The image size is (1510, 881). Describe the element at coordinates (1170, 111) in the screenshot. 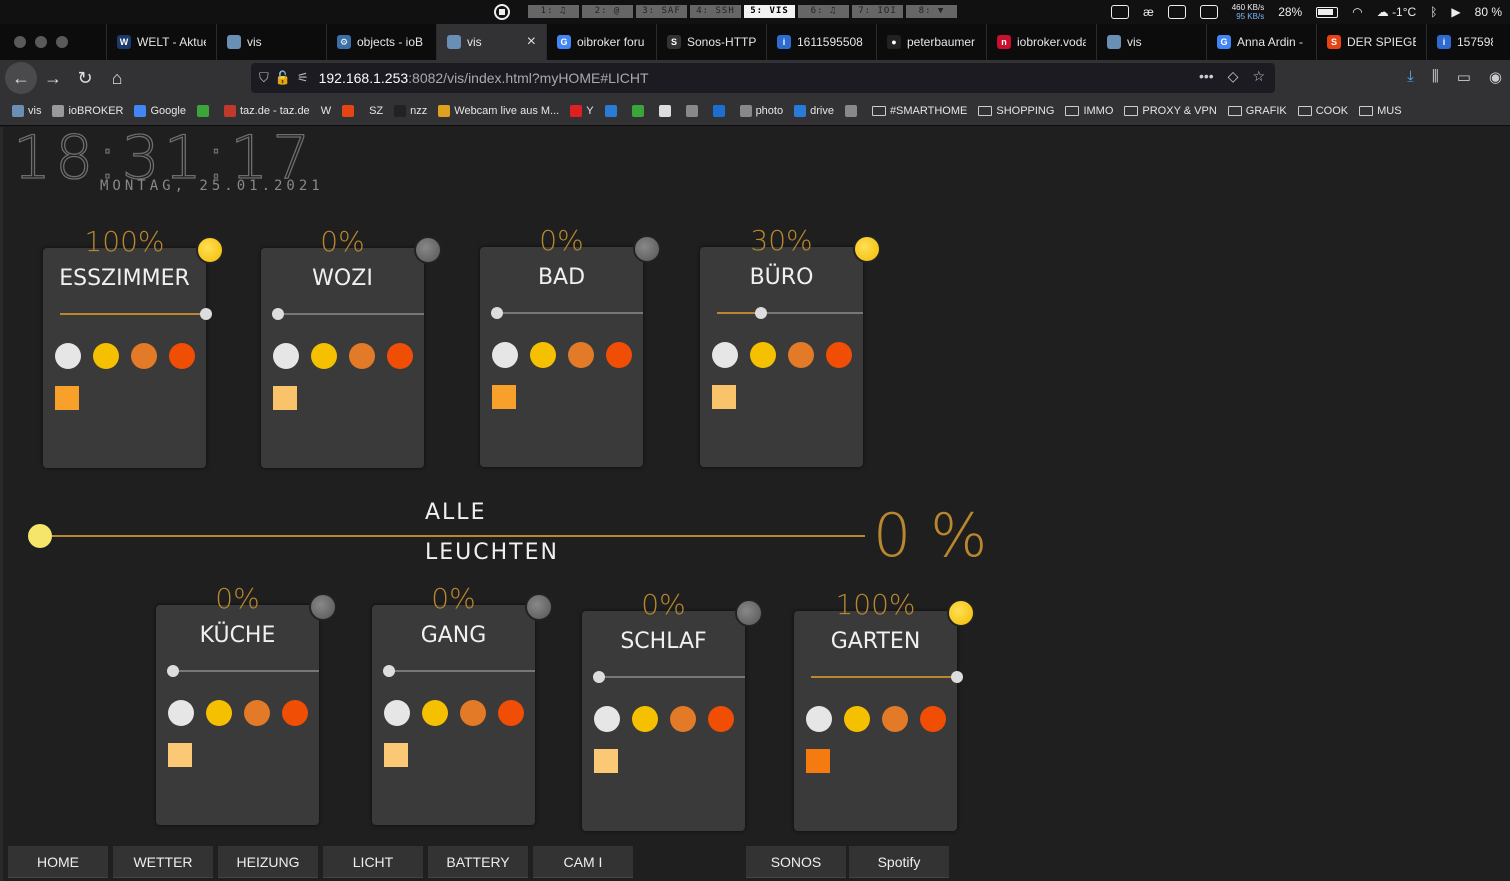

I see `bookmark-folder: PROXY & VPN` at that location.